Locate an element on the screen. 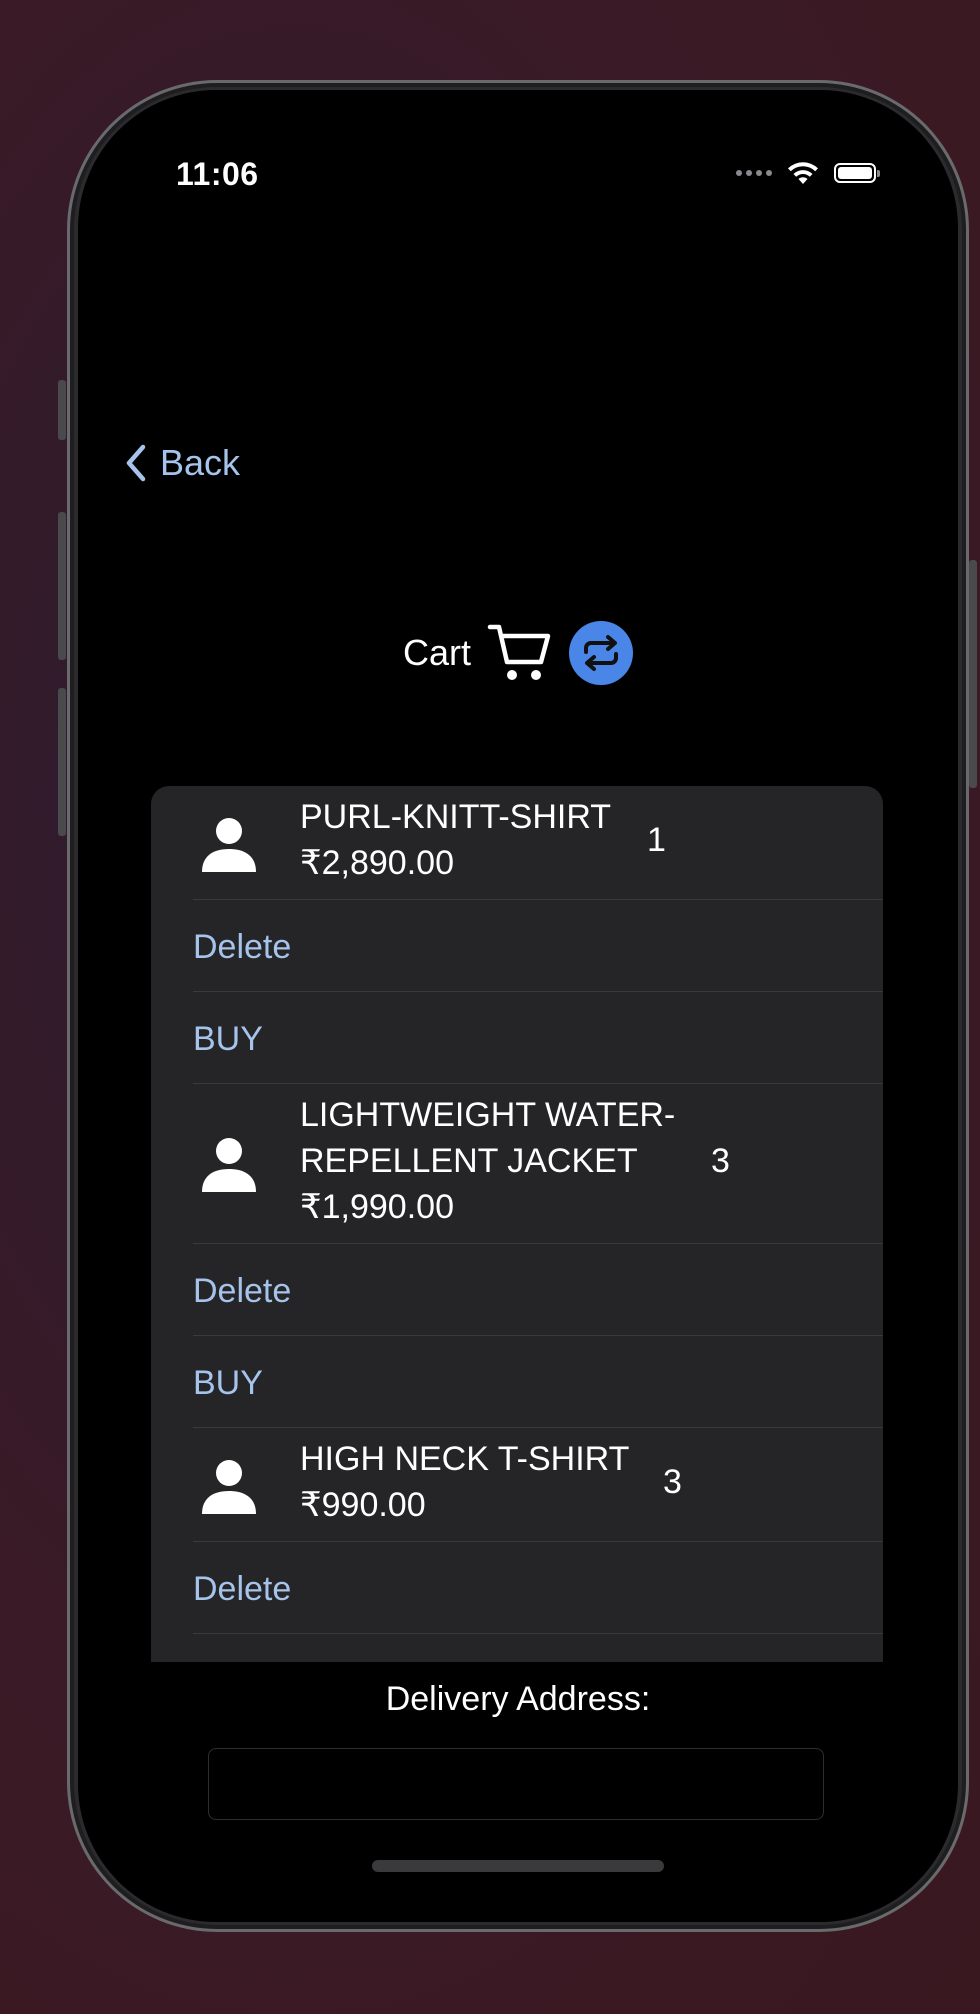  status-time: 11:06 is located at coordinates (217, 174).